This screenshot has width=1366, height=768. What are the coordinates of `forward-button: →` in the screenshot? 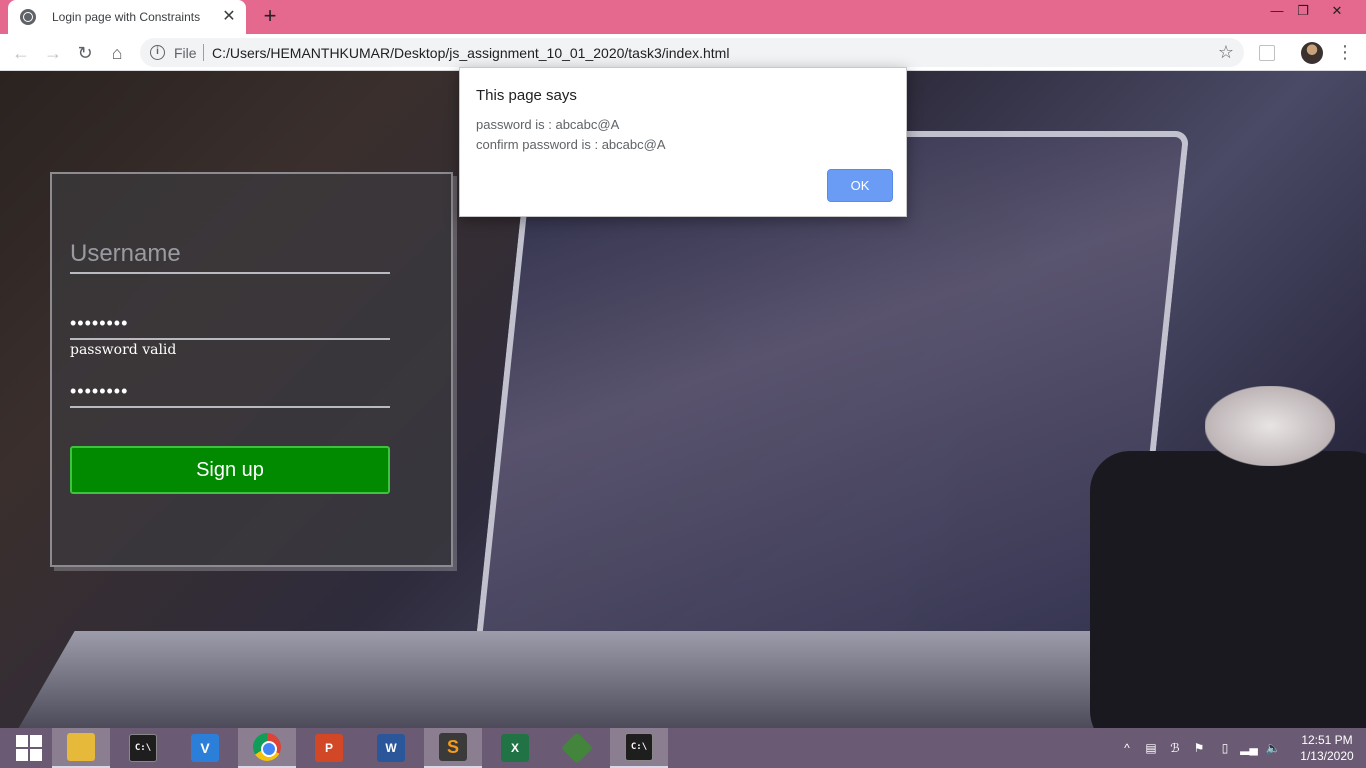 It's located at (53, 53).